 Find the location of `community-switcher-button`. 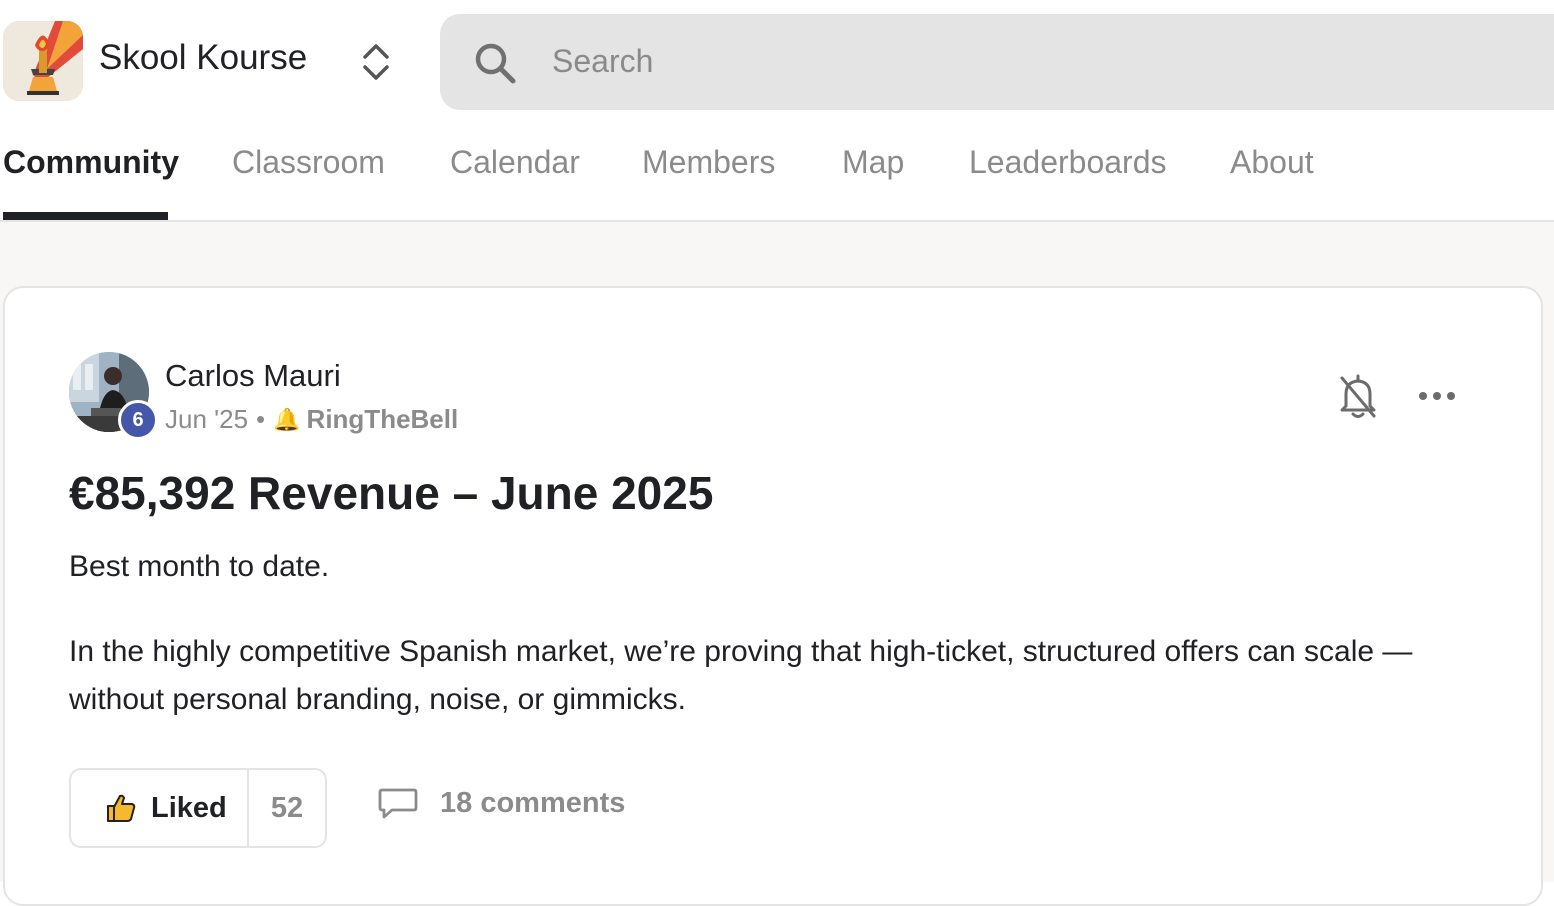

community-switcher-button is located at coordinates (376, 62).